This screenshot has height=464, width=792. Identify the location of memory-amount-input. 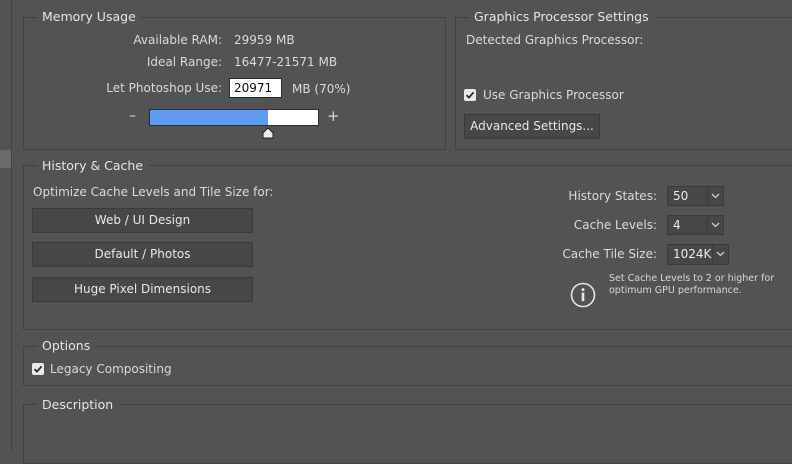
(255, 88).